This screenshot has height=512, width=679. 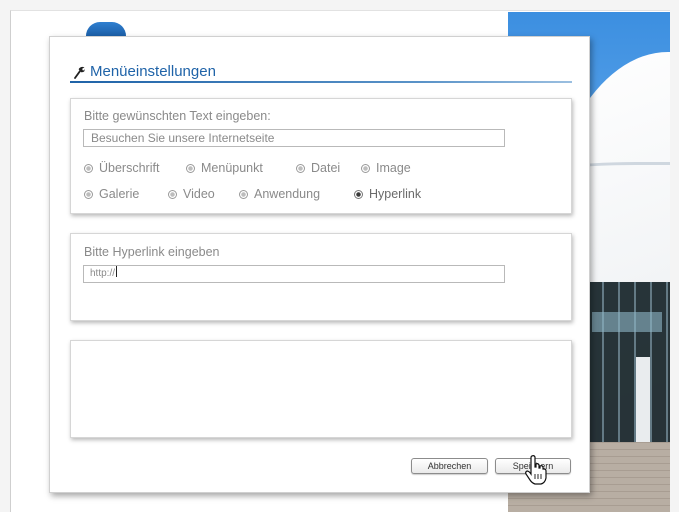 What do you see at coordinates (294, 274) in the screenshot?
I see `hyperlink-input: http://` at bounding box center [294, 274].